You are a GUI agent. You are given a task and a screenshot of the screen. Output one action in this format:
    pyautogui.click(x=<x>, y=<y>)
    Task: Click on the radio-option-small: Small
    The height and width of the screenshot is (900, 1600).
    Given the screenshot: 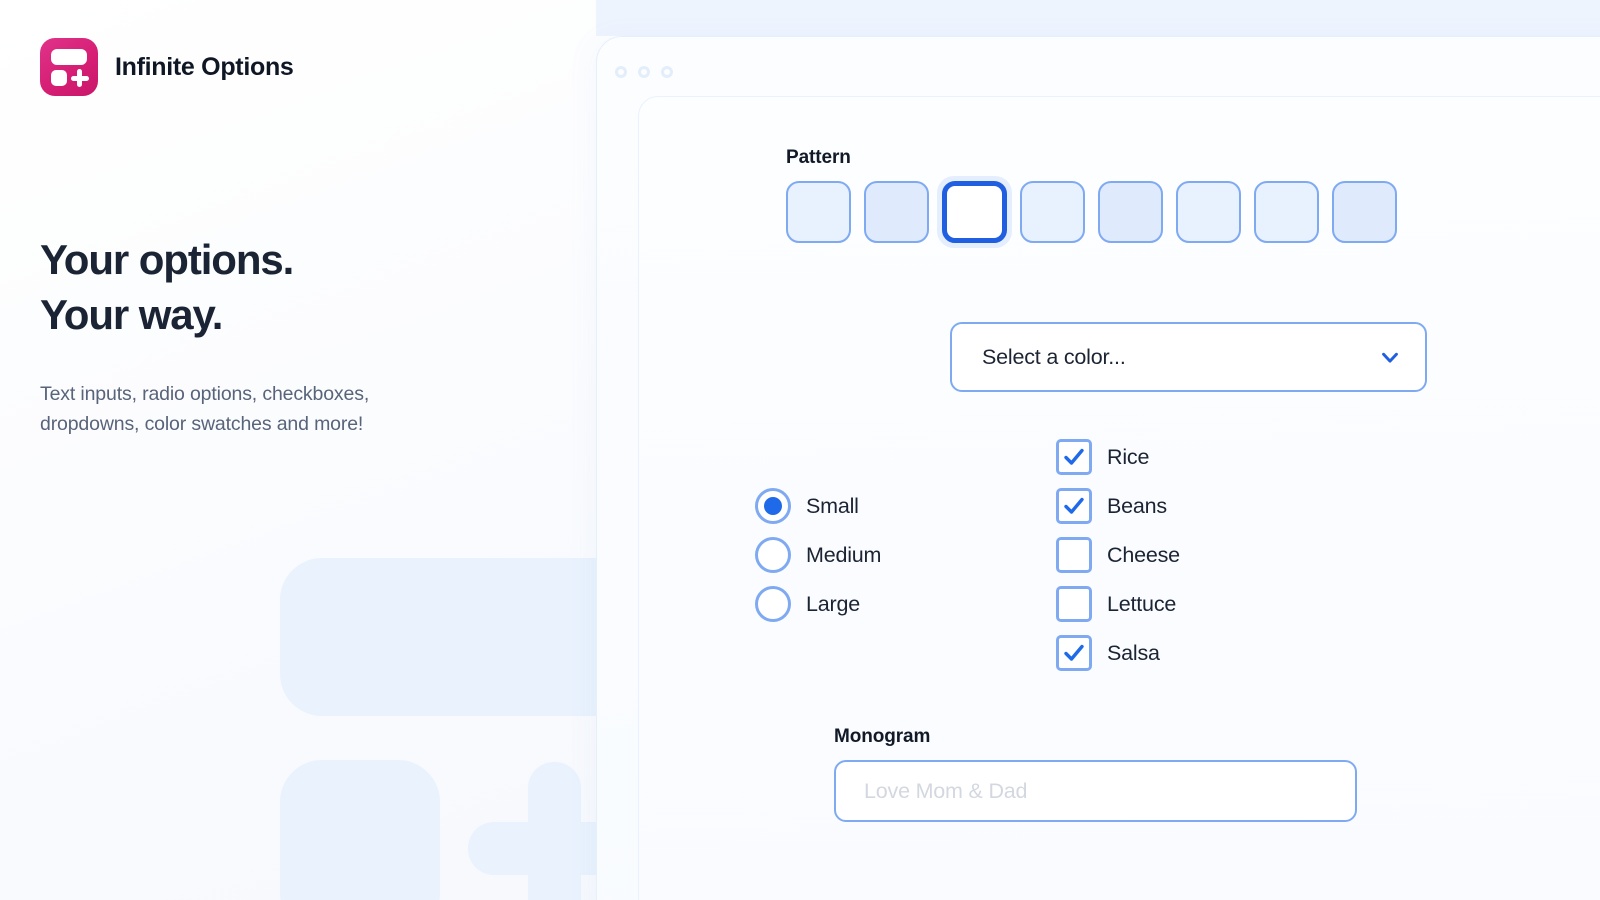 What is the action you would take?
    pyautogui.click(x=818, y=506)
    